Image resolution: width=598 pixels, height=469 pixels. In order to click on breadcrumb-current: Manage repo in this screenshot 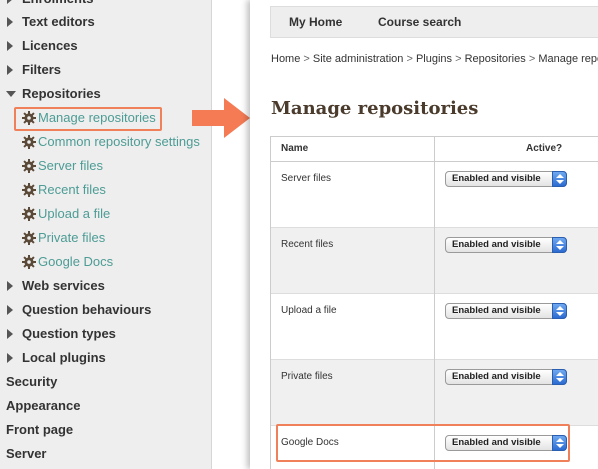, I will do `click(568, 59)`.